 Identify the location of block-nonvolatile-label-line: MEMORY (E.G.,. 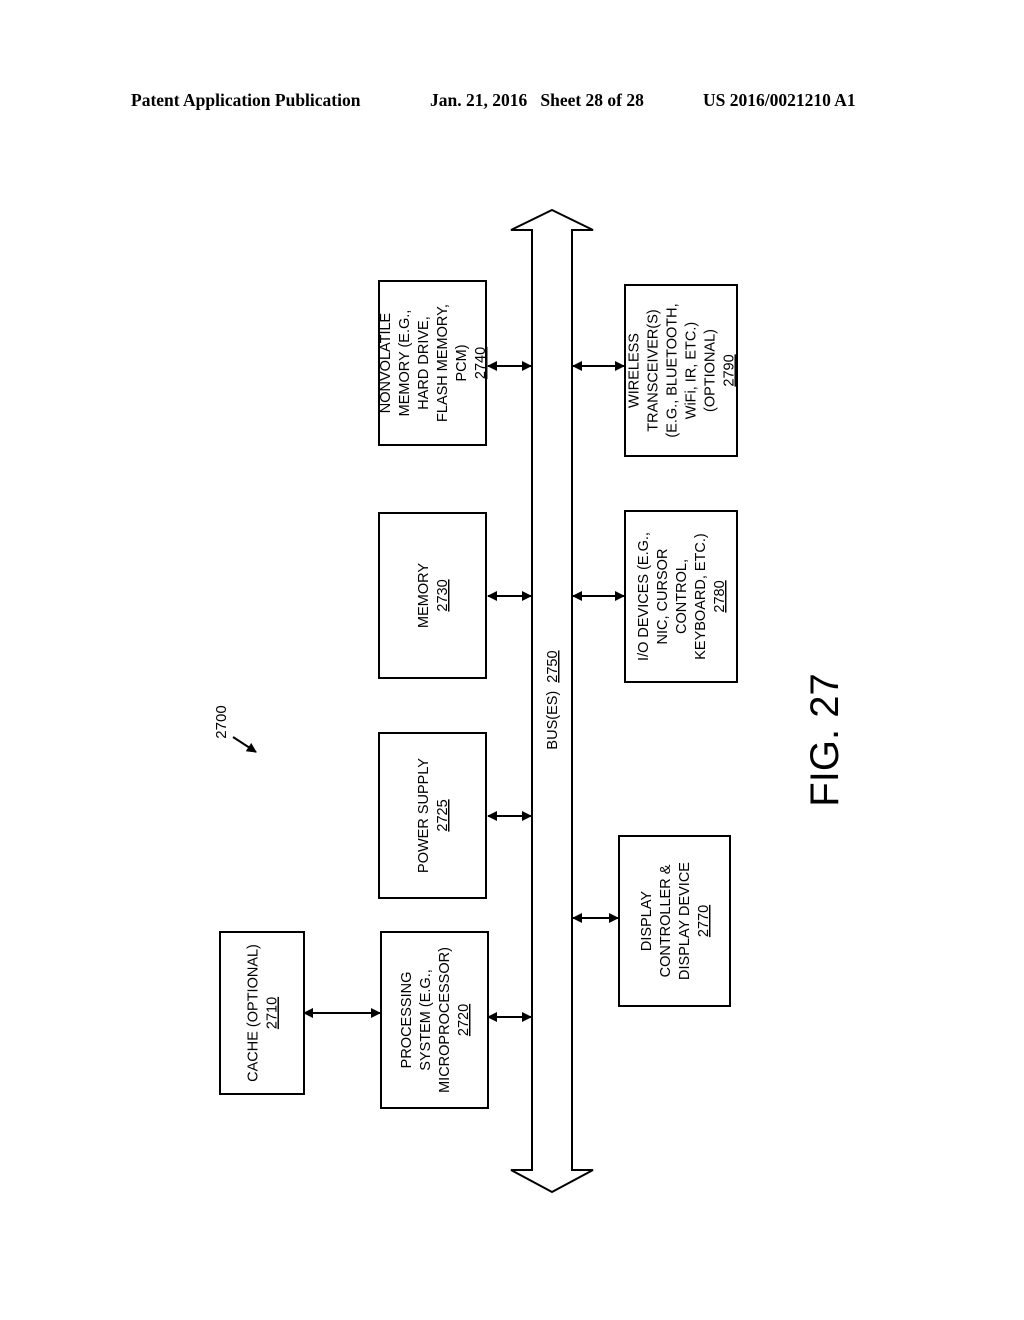
(405, 363).